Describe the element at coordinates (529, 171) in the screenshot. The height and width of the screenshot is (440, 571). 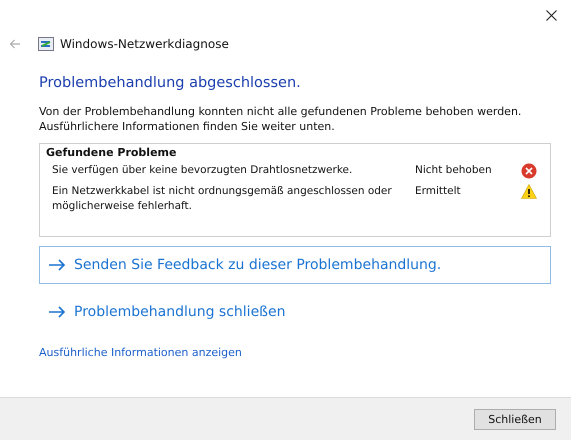
I see `error-icon` at that location.